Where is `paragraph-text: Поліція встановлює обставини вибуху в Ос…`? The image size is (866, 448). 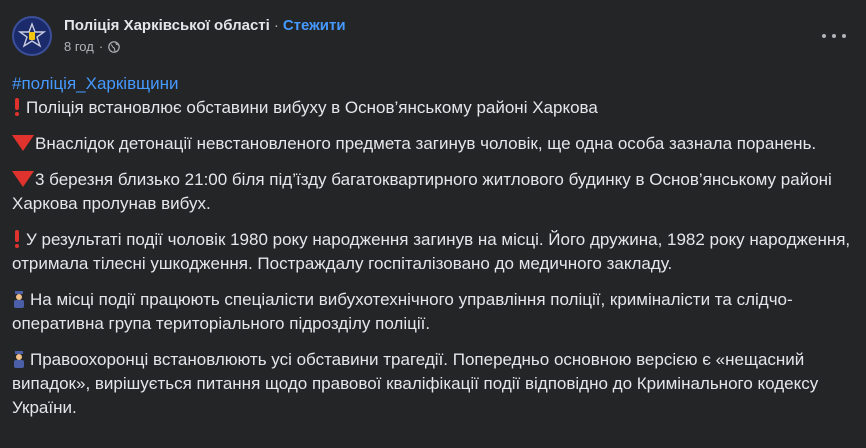
paragraph-text: Поліція встановлює обставини вибуху в Ос… is located at coordinates (312, 107).